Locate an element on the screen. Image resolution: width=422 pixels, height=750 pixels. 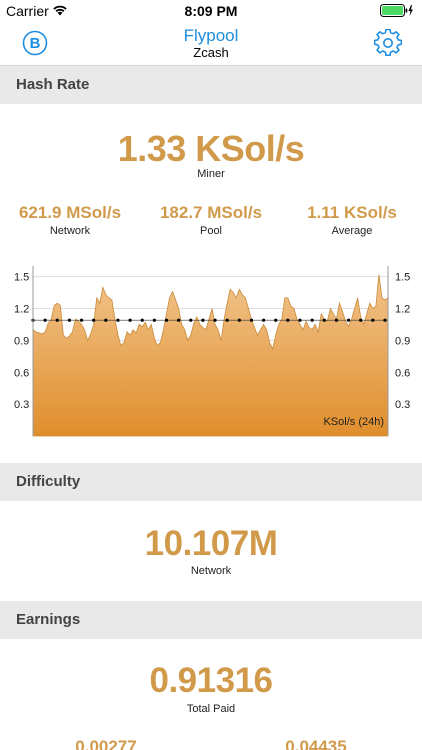
navigation-bar: B Flypool Zcash is located at coordinates (211, 44).